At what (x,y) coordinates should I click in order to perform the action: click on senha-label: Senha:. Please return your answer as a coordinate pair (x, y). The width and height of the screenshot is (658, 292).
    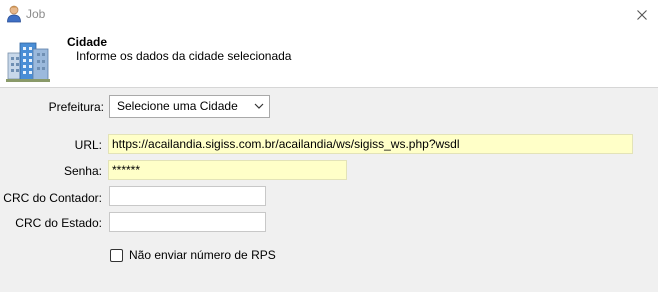
    Looking at the image, I should click on (82, 171).